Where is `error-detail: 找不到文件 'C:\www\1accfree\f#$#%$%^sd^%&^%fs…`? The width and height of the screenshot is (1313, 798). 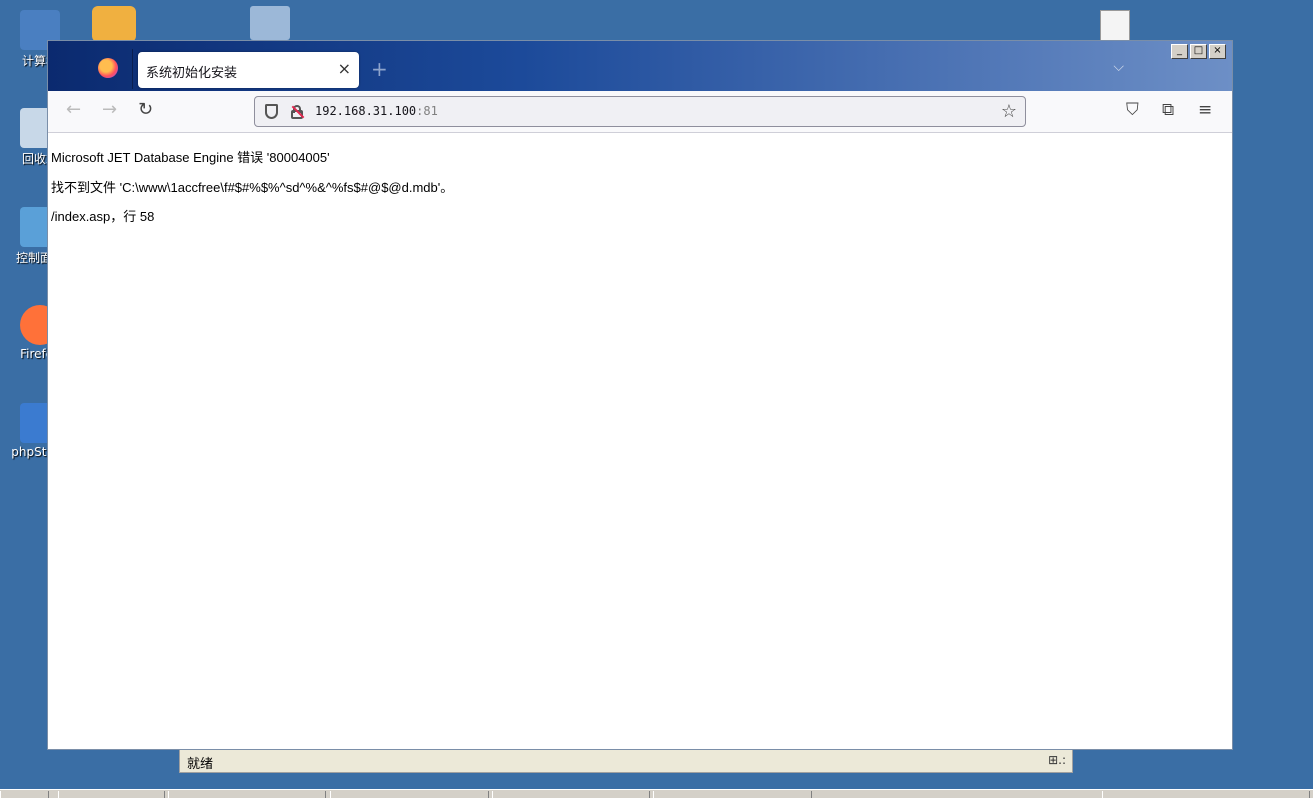
error-detail: 找不到文件 'C:\www\1accfree\f#$#%$%^sd^%&^%fs… is located at coordinates (252, 187).